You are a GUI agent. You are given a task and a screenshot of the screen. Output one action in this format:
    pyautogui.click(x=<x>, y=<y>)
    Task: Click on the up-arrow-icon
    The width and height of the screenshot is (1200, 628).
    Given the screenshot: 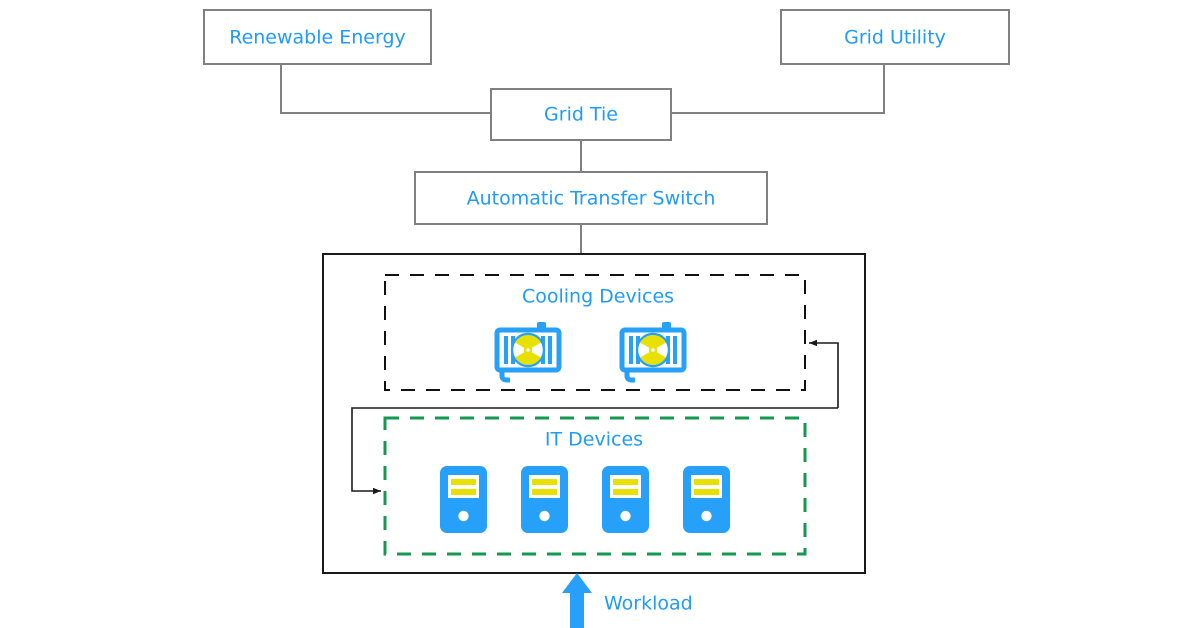 What is the action you would take?
    pyautogui.click(x=577, y=600)
    